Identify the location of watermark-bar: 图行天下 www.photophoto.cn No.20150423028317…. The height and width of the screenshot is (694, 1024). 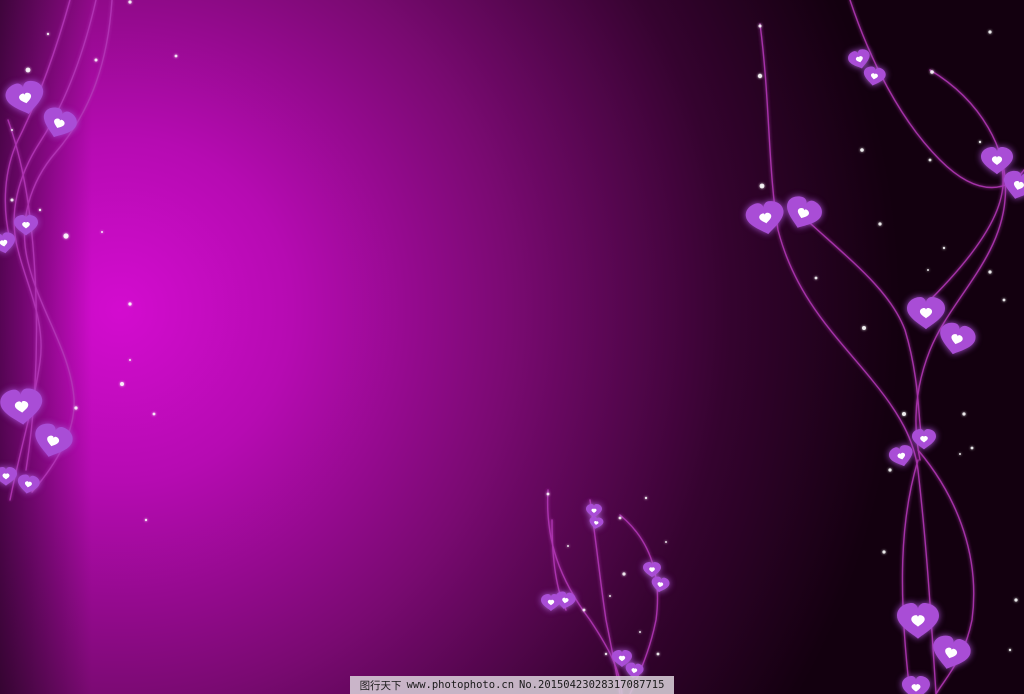
(512, 685).